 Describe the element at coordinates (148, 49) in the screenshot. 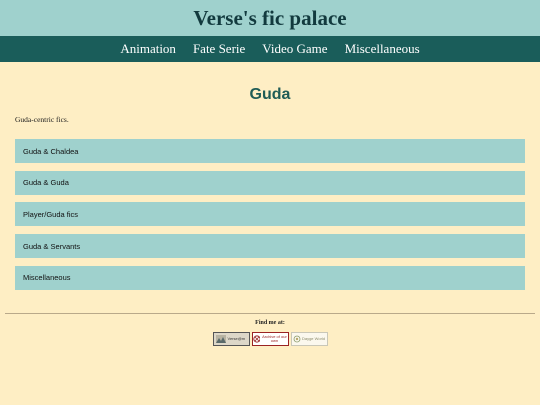

I see `nav-item-animation: Animation` at that location.